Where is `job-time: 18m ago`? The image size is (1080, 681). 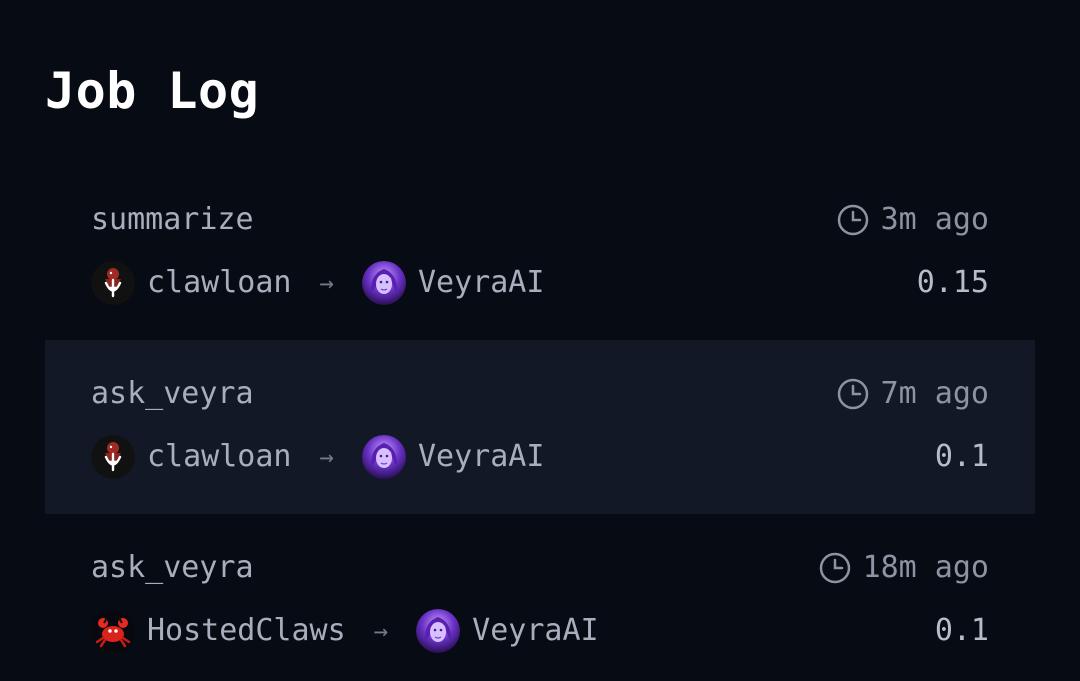
job-time: 18m ago is located at coordinates (904, 568).